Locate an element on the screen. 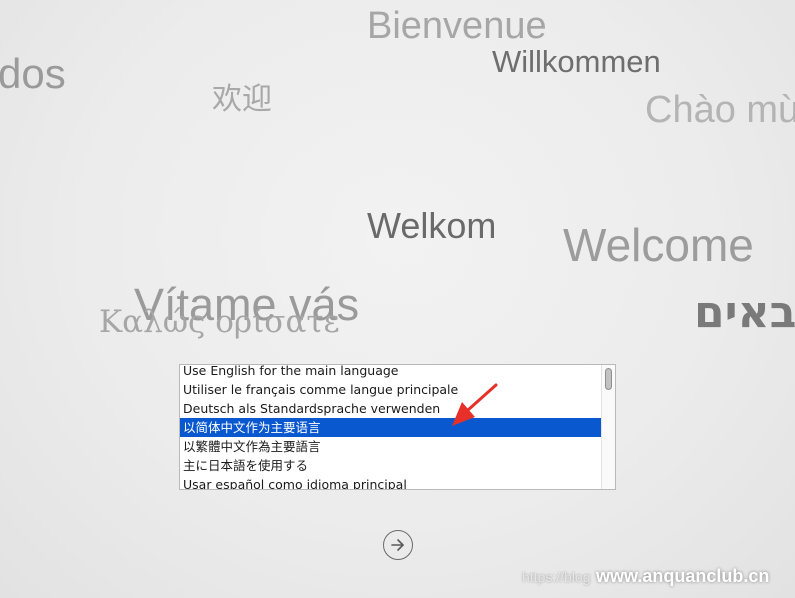 The width and height of the screenshot is (795, 598). scrollbar-thumb is located at coordinates (608, 379).